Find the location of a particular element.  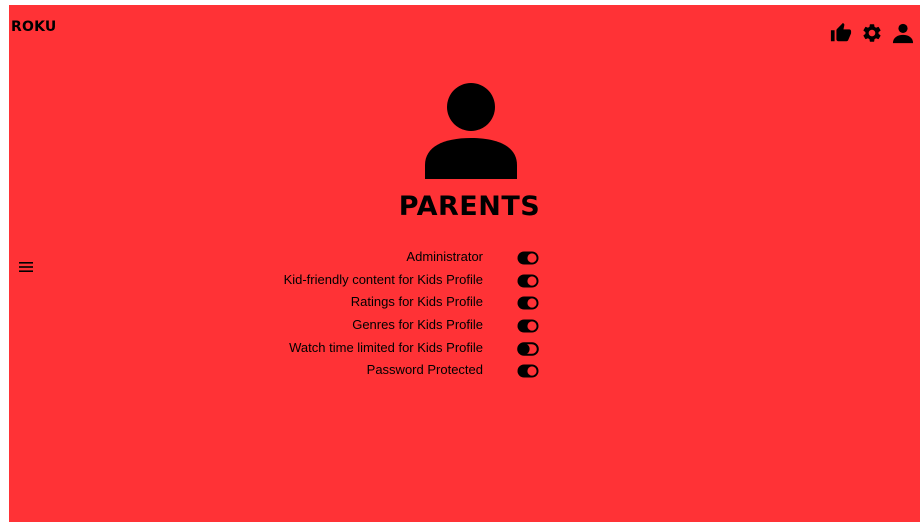

brand-logo: ROKU is located at coordinates (33, 27).